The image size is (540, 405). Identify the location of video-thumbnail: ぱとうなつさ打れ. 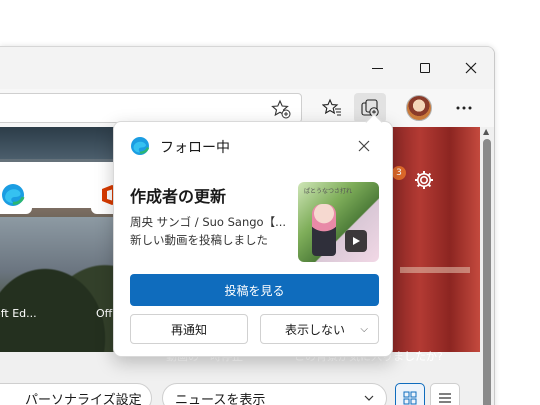
(338, 222).